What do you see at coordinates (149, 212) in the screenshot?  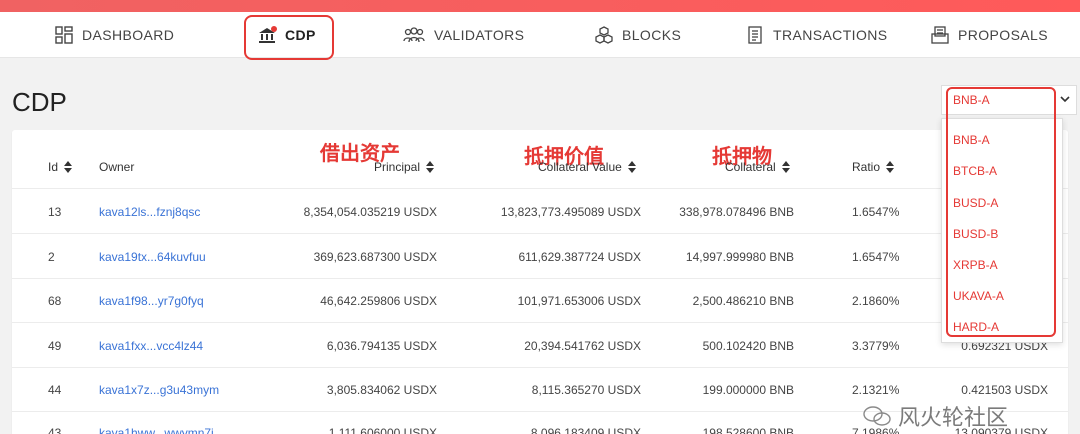 I see `owner-link: kava12ls...fznj8qsc` at bounding box center [149, 212].